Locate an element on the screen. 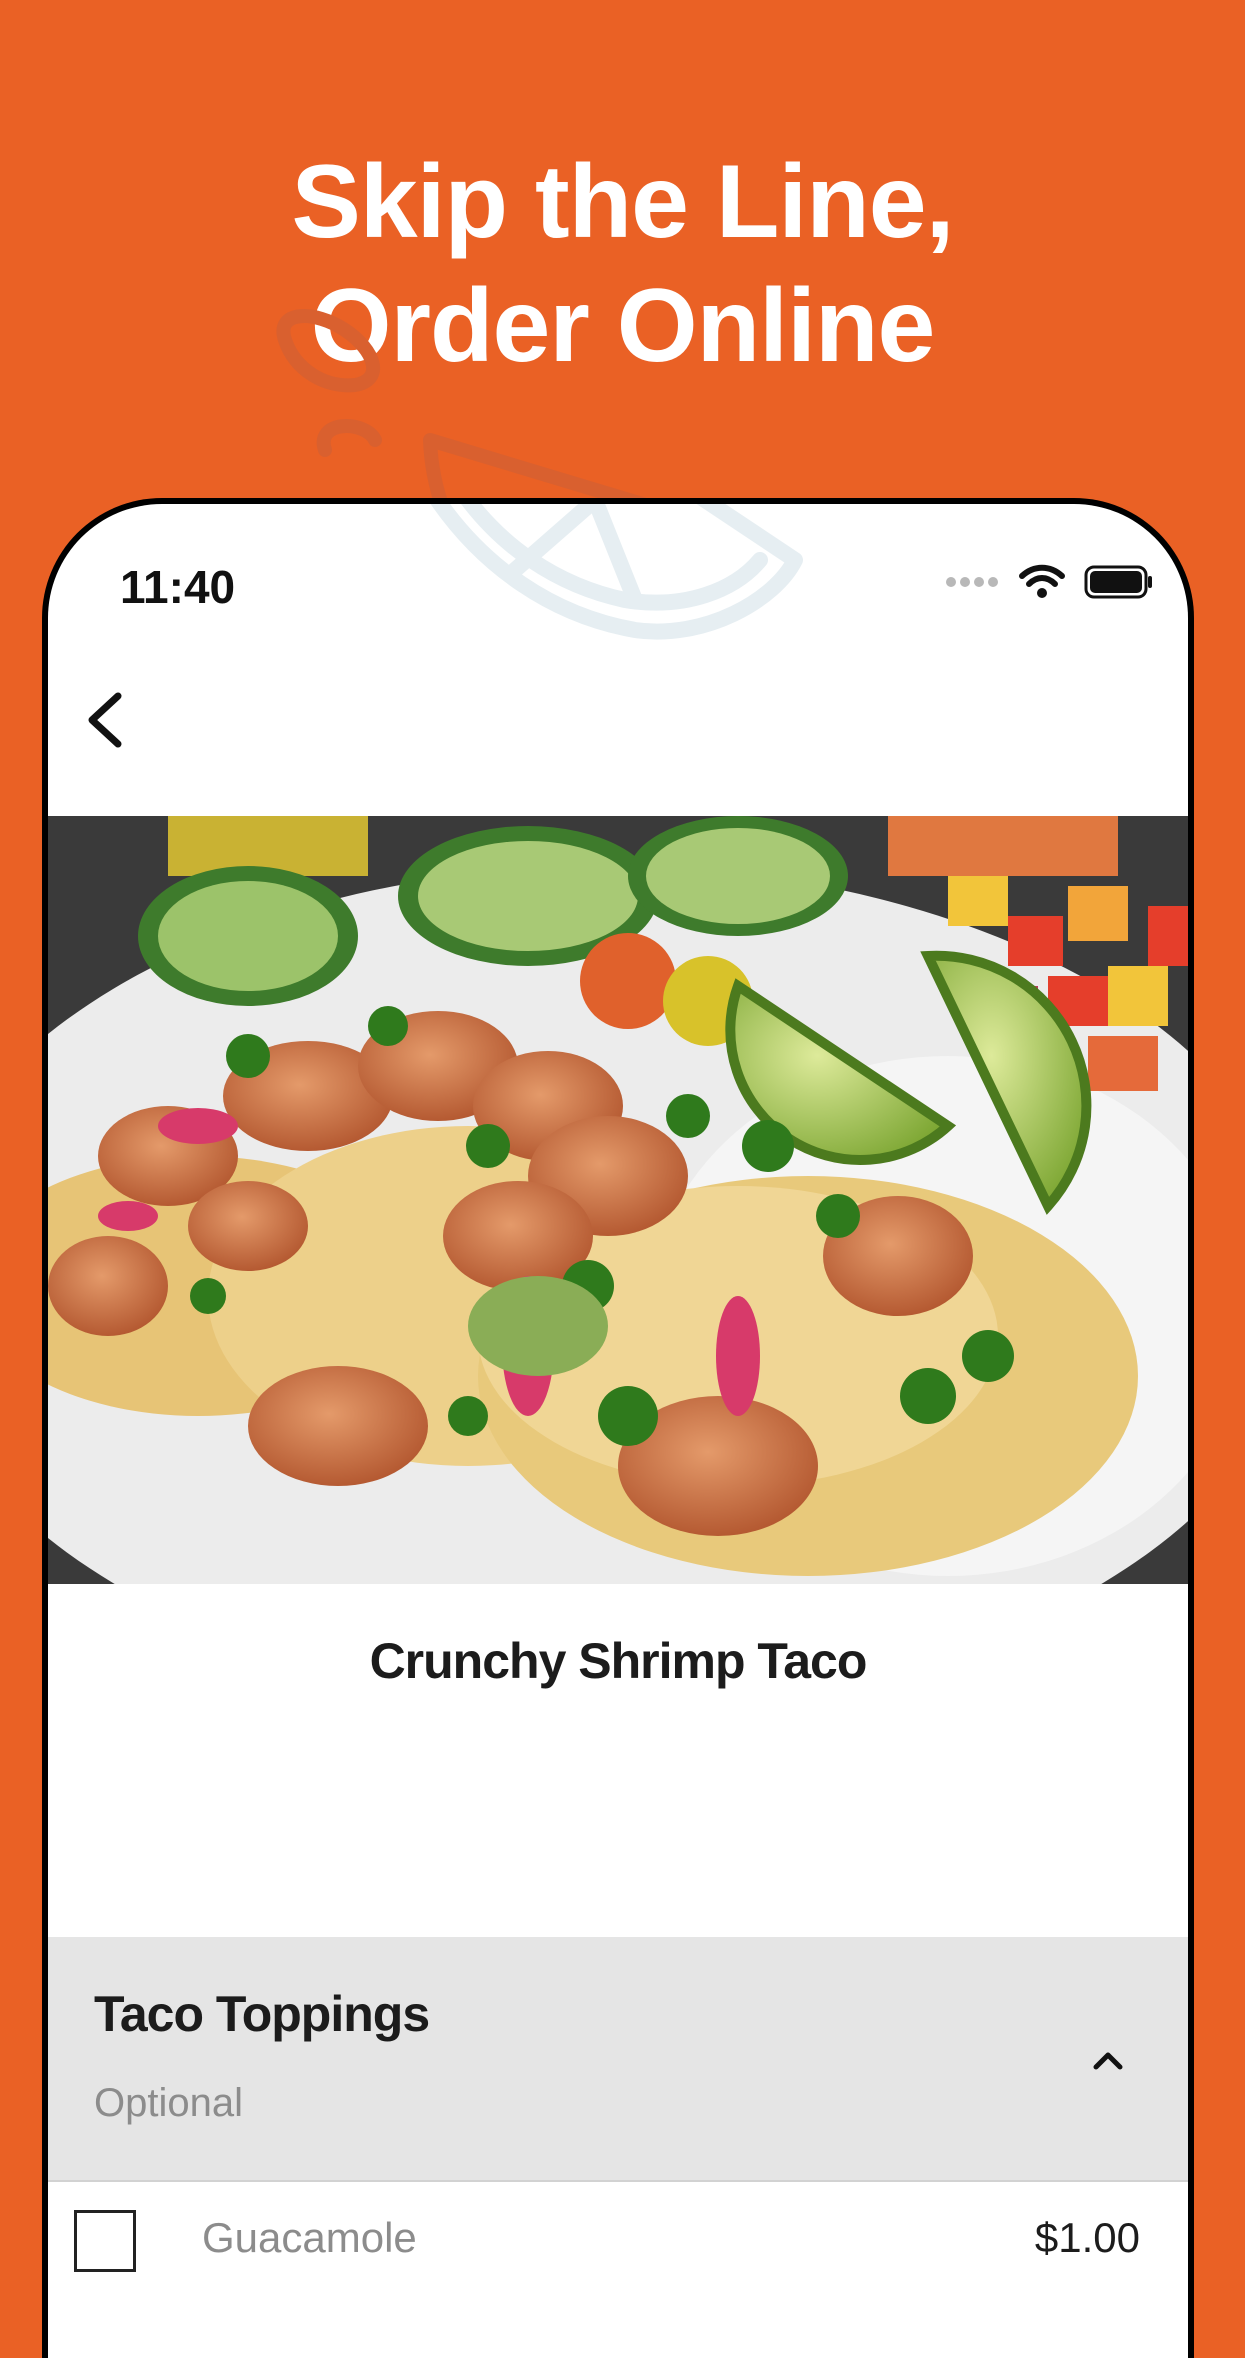 This screenshot has height=2358, width=1245. modifier-group-title: Taco Toppings is located at coordinates (262, 2014).